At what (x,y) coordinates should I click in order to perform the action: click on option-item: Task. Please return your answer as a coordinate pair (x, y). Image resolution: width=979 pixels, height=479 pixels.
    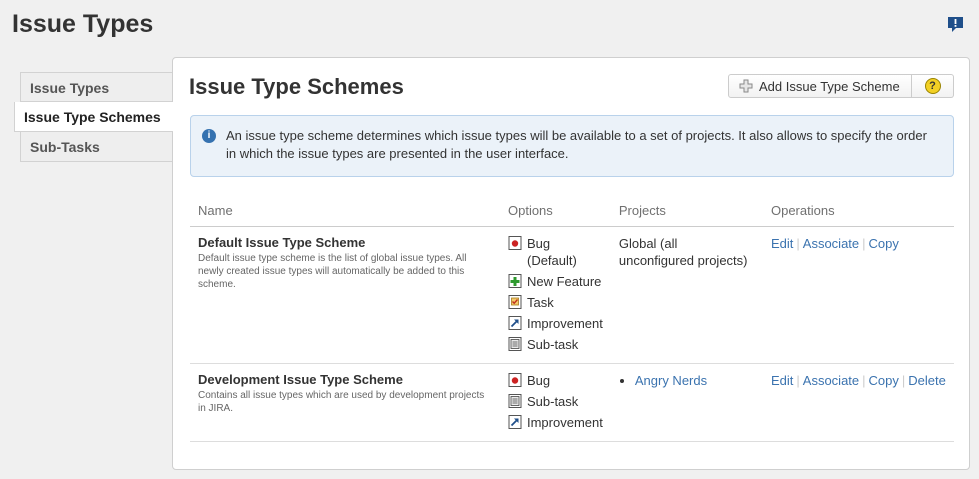
    Looking at the image, I should click on (555, 302).